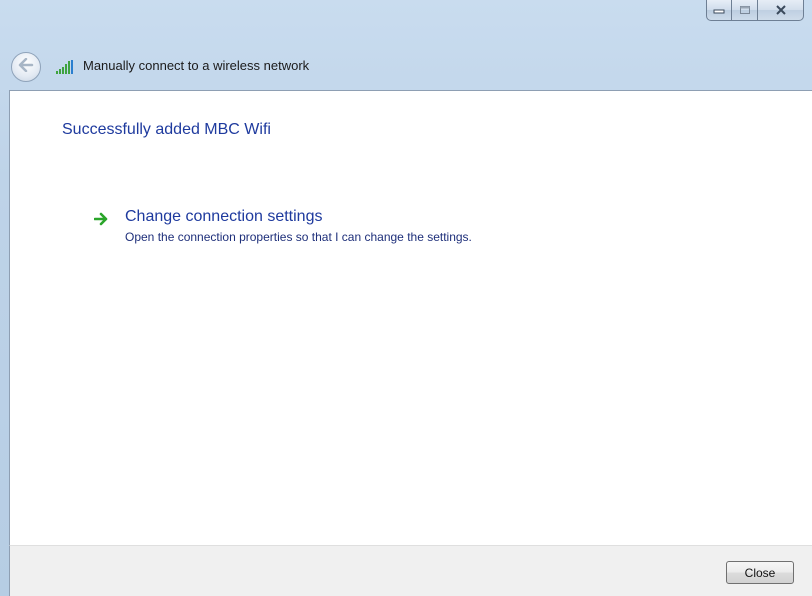 The height and width of the screenshot is (596, 812). I want to click on dialog-title: Manually connect to a wireless network, so click(196, 65).